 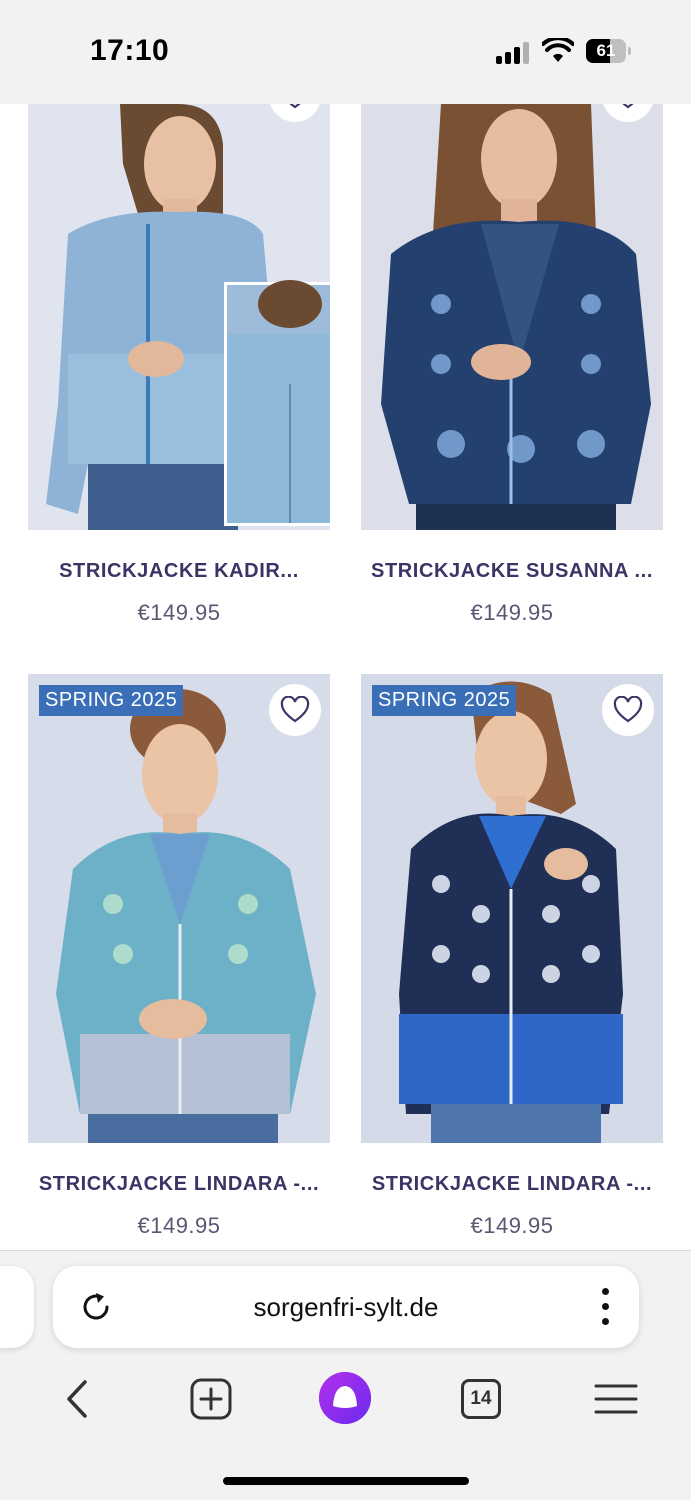 I want to click on alice-assistant-button, so click(x=345, y=1398).